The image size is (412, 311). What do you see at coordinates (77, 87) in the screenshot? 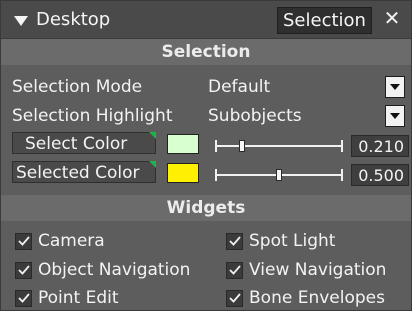
I see `selection-mode-label: Selection Mode` at bounding box center [77, 87].